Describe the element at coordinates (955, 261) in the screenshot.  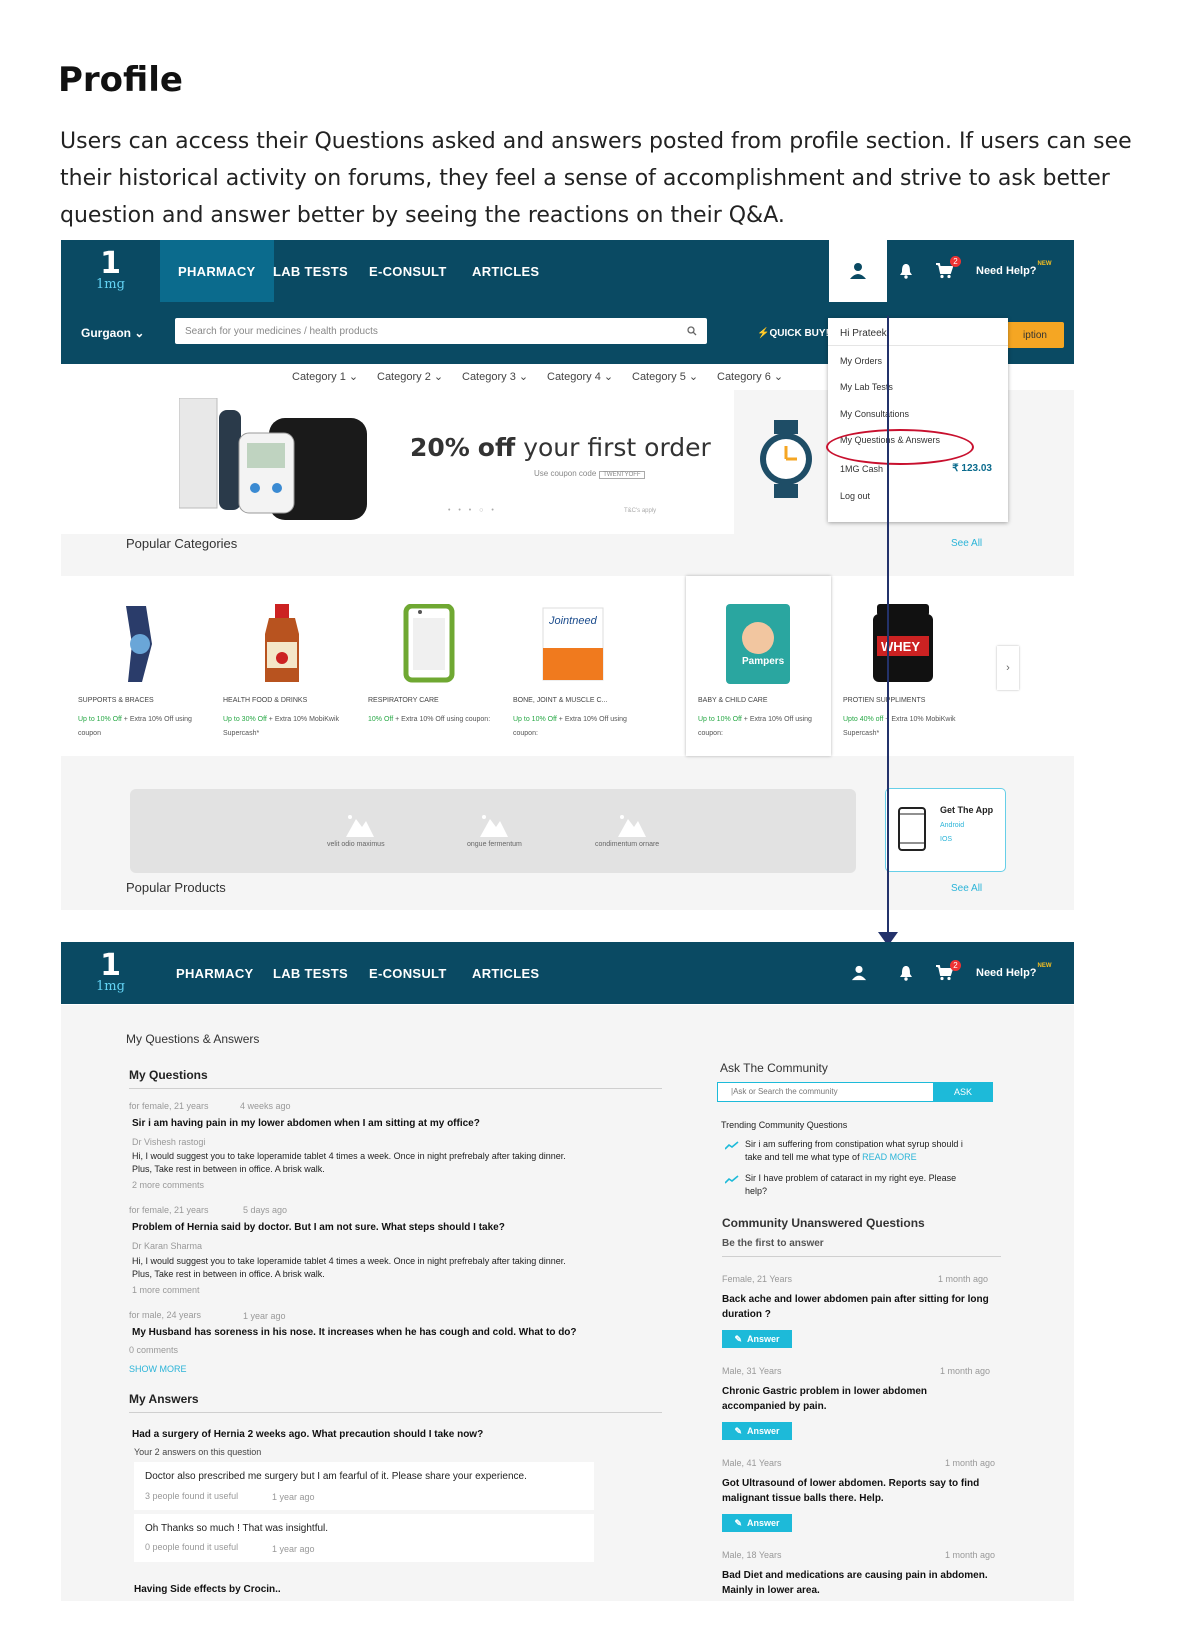
I see `cart-count-badge: 2` at that location.